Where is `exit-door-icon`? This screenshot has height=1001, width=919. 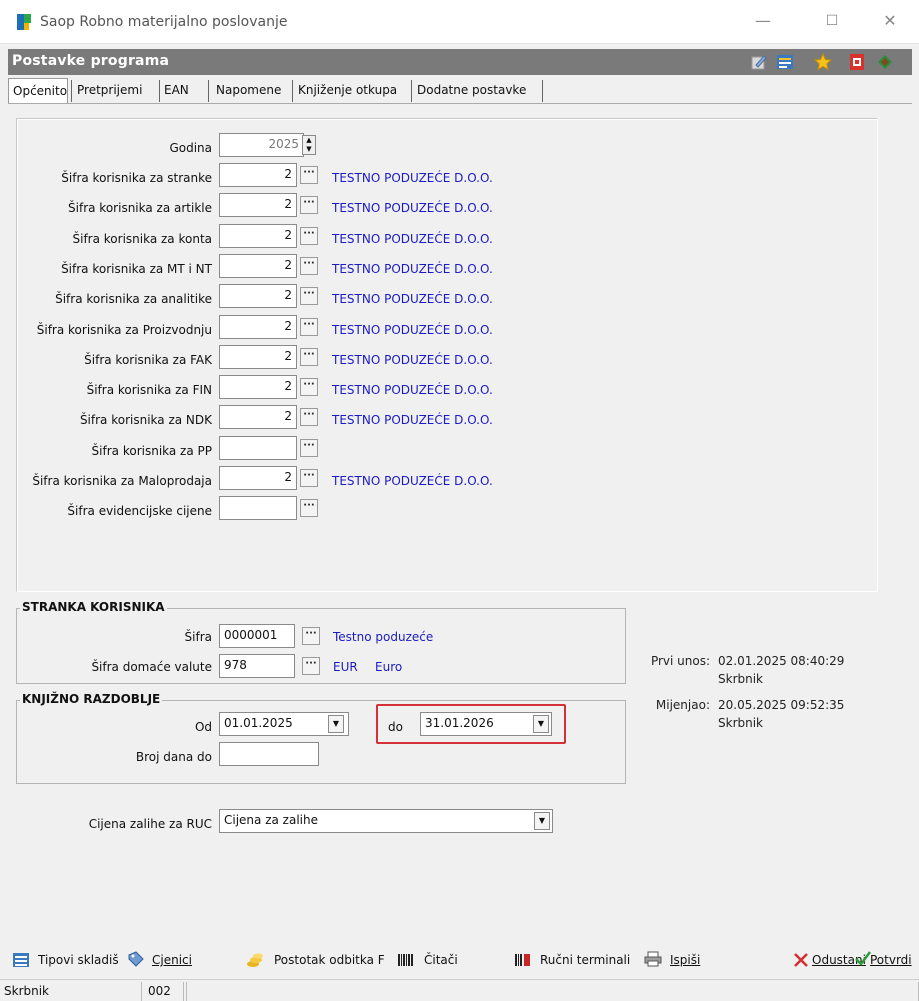
exit-door-icon is located at coordinates (885, 62).